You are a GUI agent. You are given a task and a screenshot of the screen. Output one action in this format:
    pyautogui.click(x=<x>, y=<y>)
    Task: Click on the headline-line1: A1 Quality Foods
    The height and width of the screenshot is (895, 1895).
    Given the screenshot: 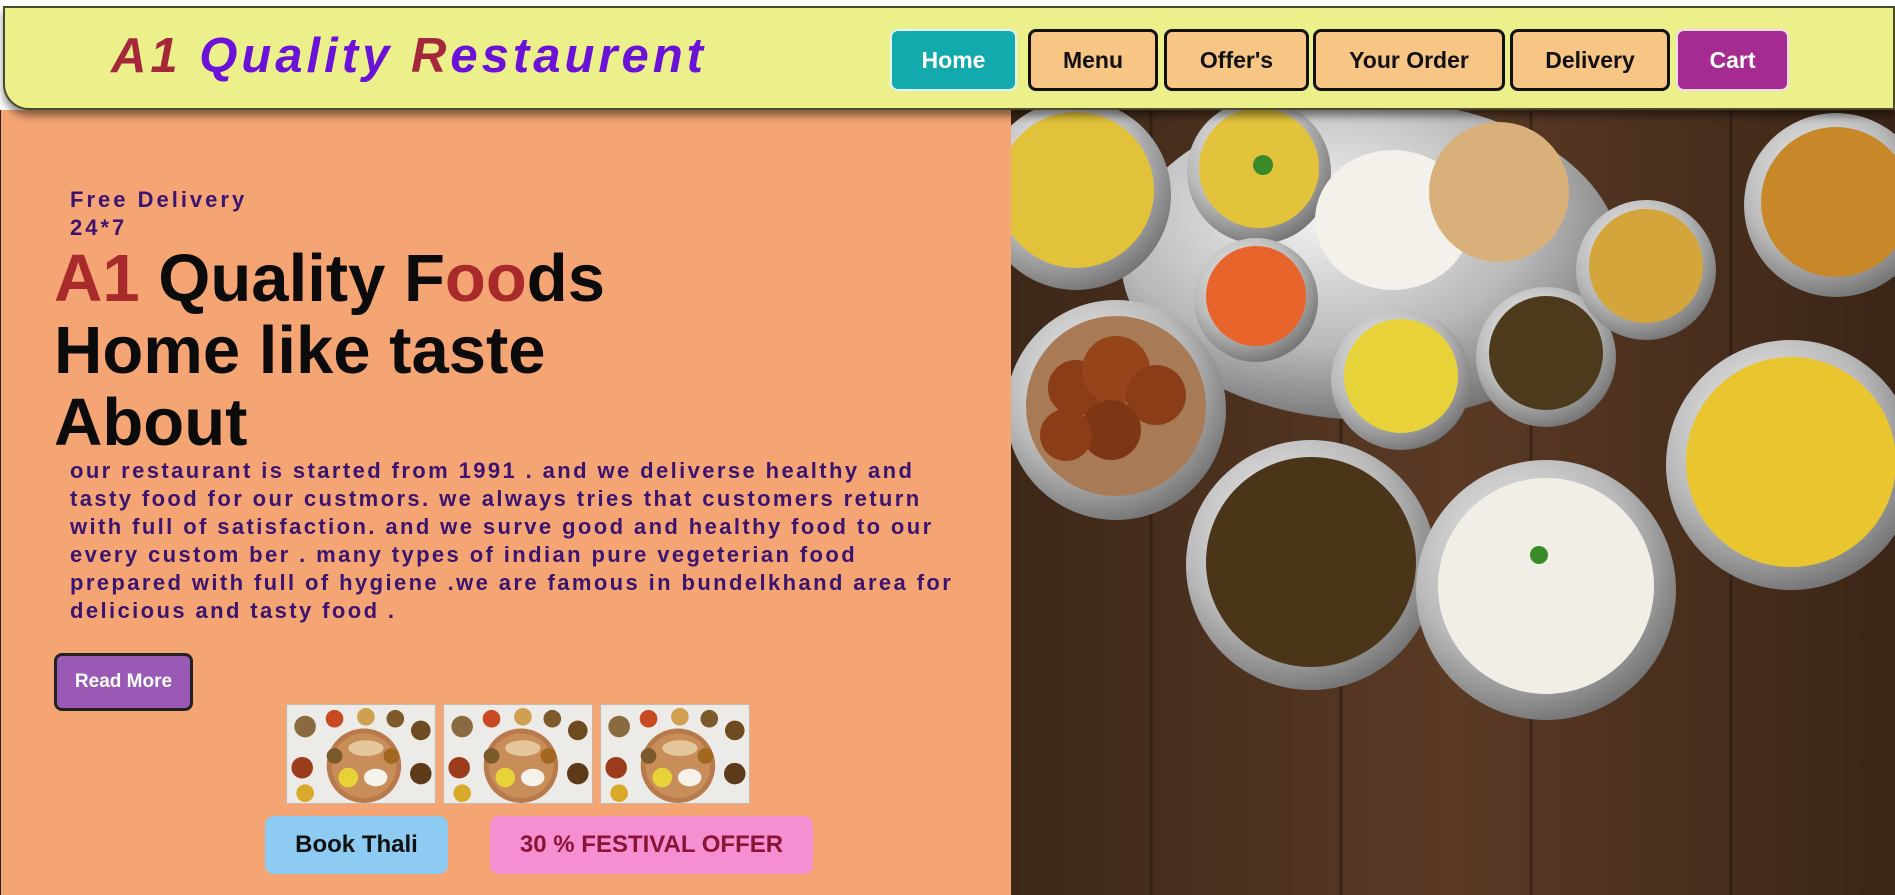 What is the action you would take?
    pyautogui.click(x=329, y=279)
    